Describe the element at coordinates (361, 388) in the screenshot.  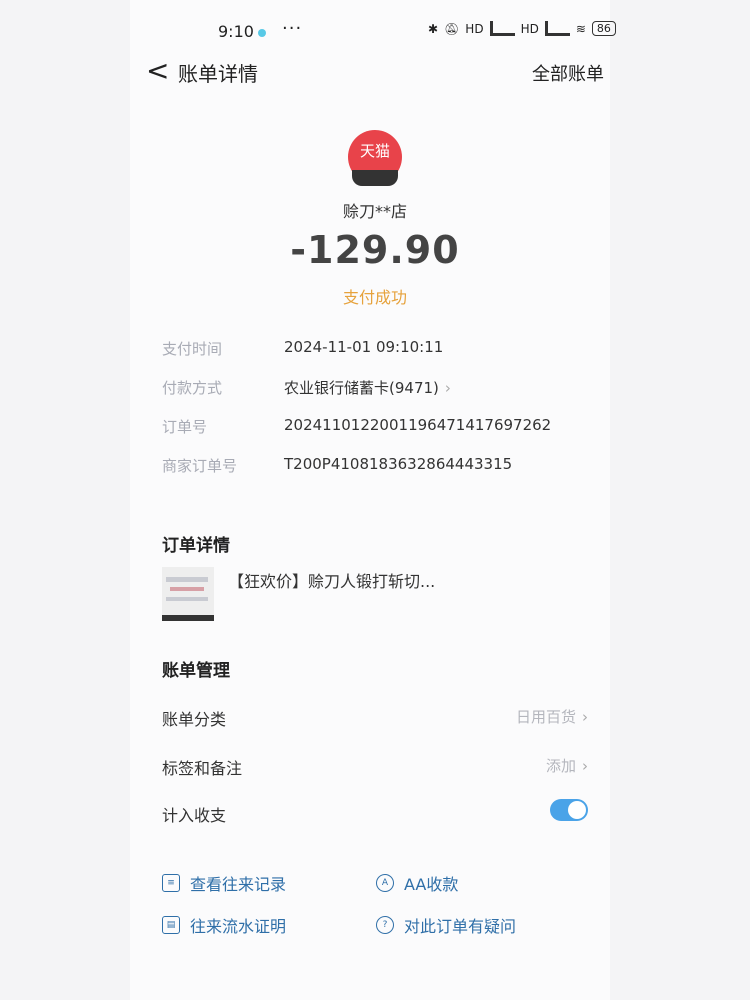
I see `pay-method-text: 农业银行储蓄卡(9471)` at that location.